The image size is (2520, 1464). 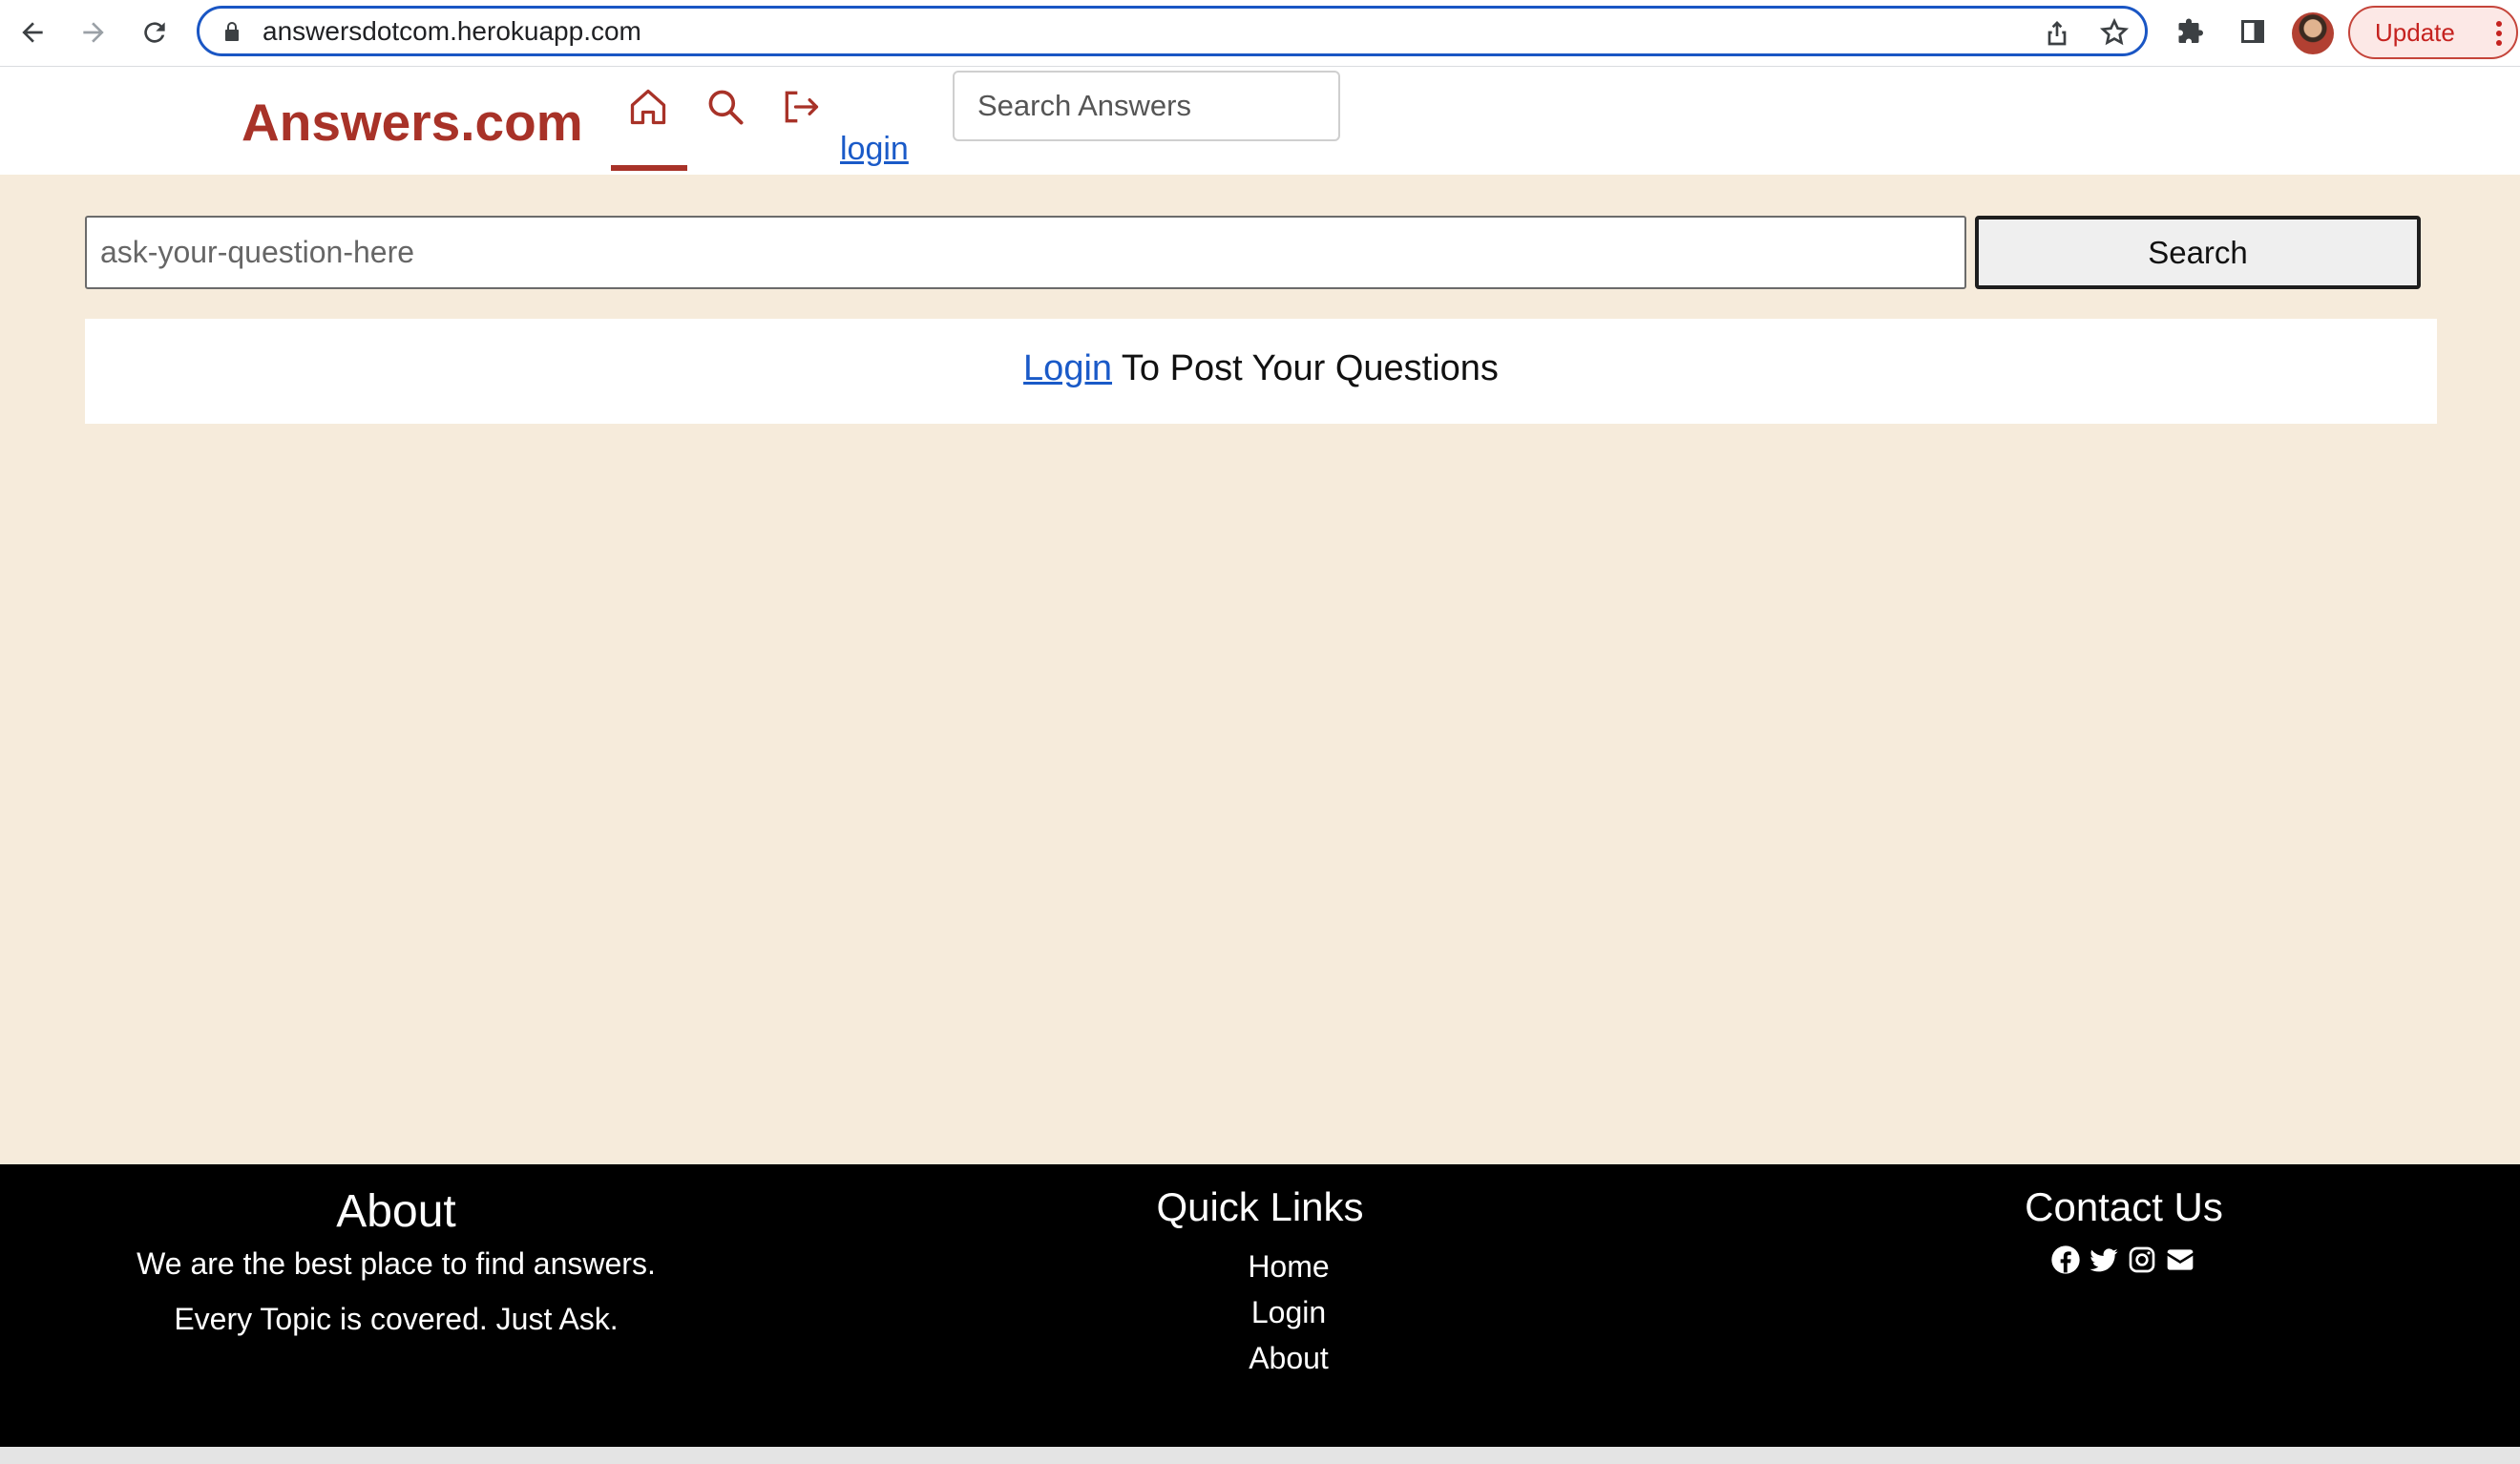 What do you see at coordinates (1260, 1206) in the screenshot?
I see `footer-quick-links-title: Quick Links` at bounding box center [1260, 1206].